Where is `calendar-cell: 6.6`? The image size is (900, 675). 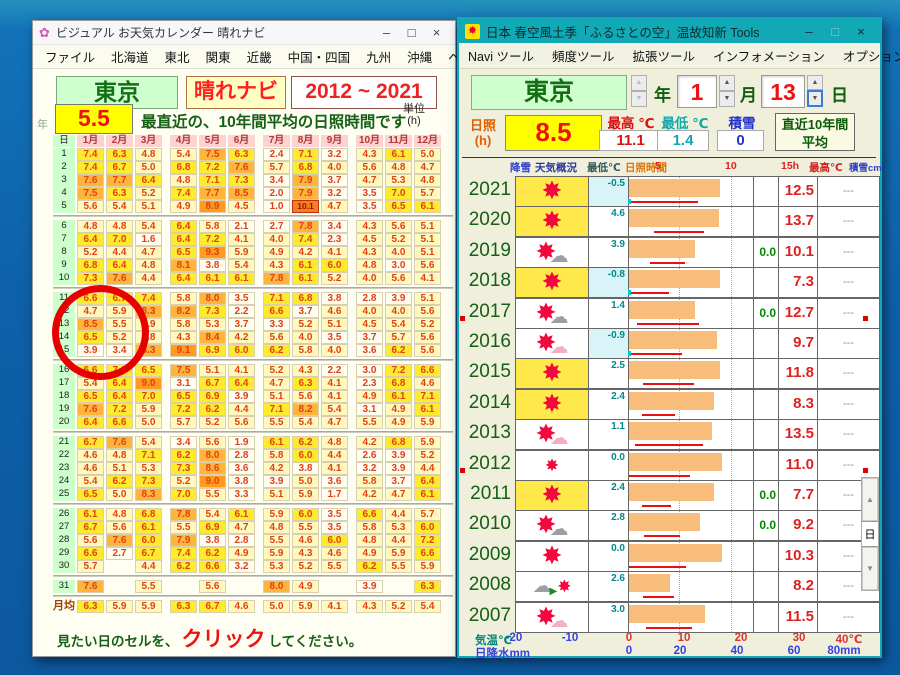
calendar-cell: 6.6 is located at coordinates (427, 370).